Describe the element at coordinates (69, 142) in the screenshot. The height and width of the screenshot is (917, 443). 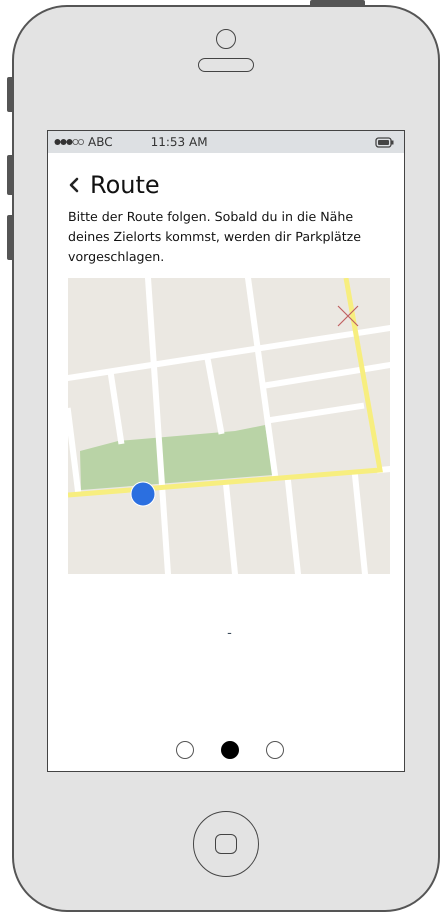
I see `signal-icon` at that location.